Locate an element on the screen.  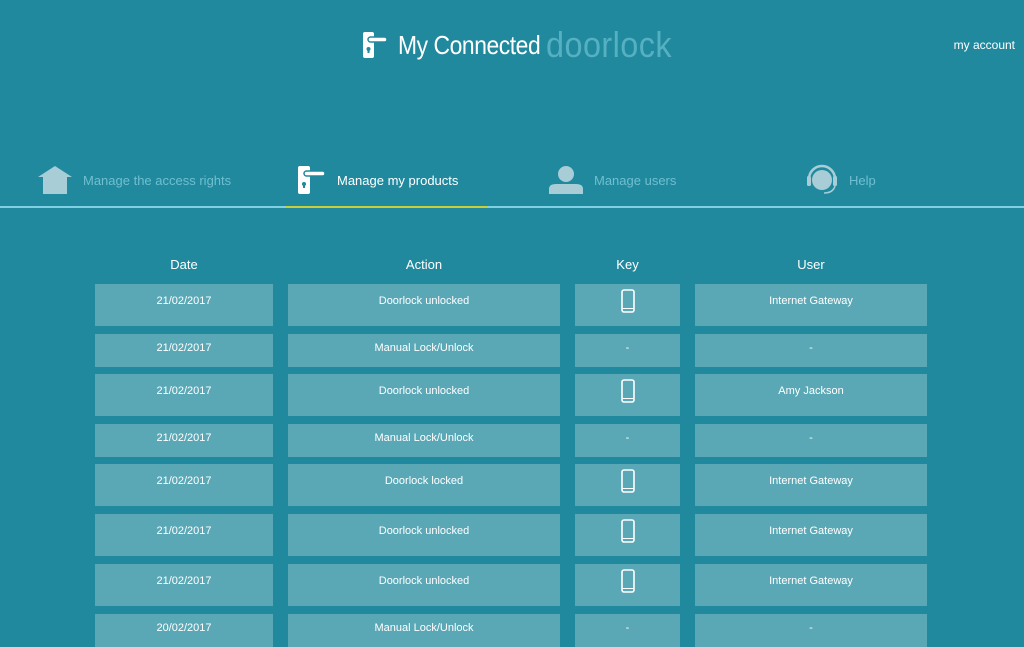
action-cell-text: Doorlock locked is located at coordinates (424, 481).